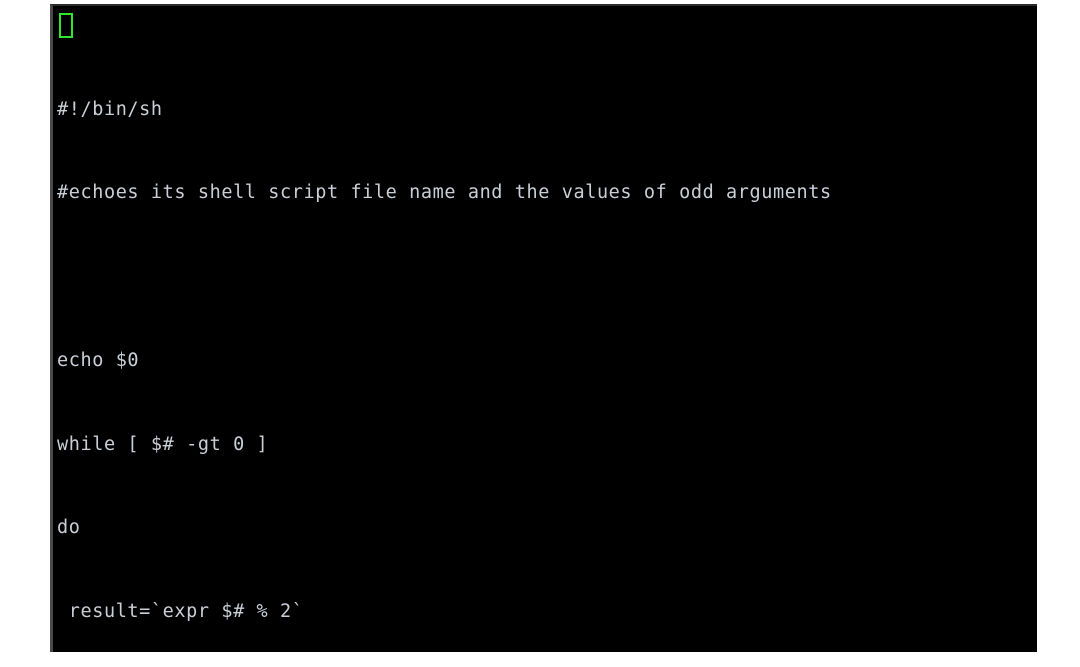  Describe the element at coordinates (98, 360) in the screenshot. I see `code-line: echo $0` at that location.